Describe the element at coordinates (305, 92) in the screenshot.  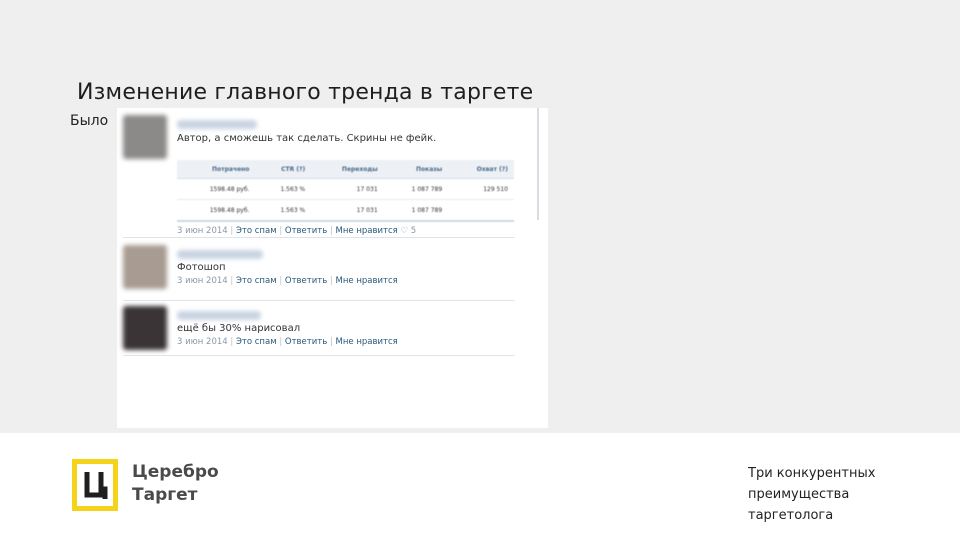
I see `slide-title: Изменение главного тренда в таргете` at that location.